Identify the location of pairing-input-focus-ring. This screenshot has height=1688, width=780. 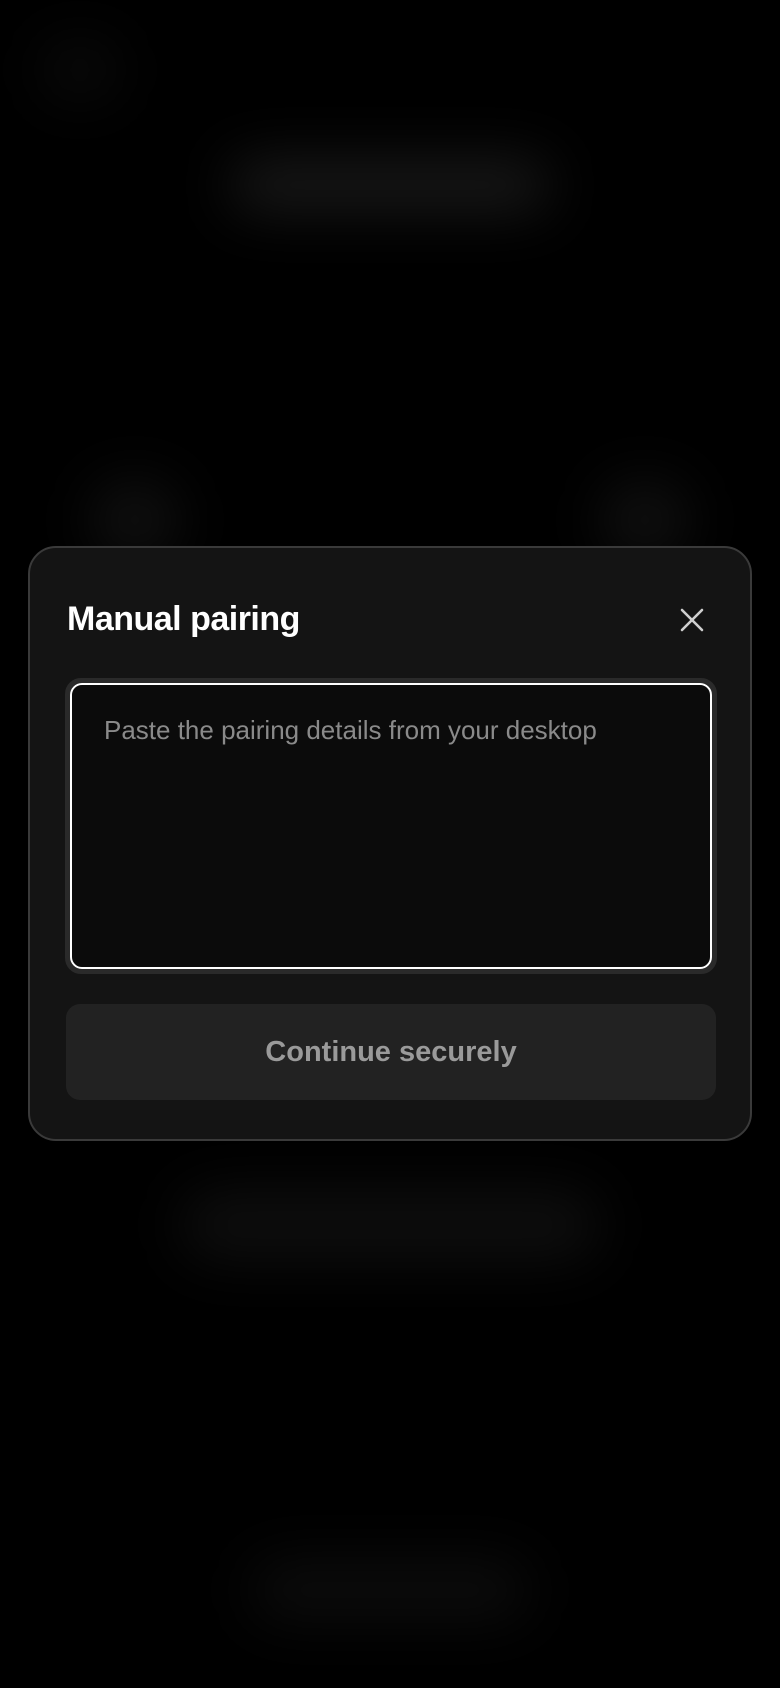
(391, 826).